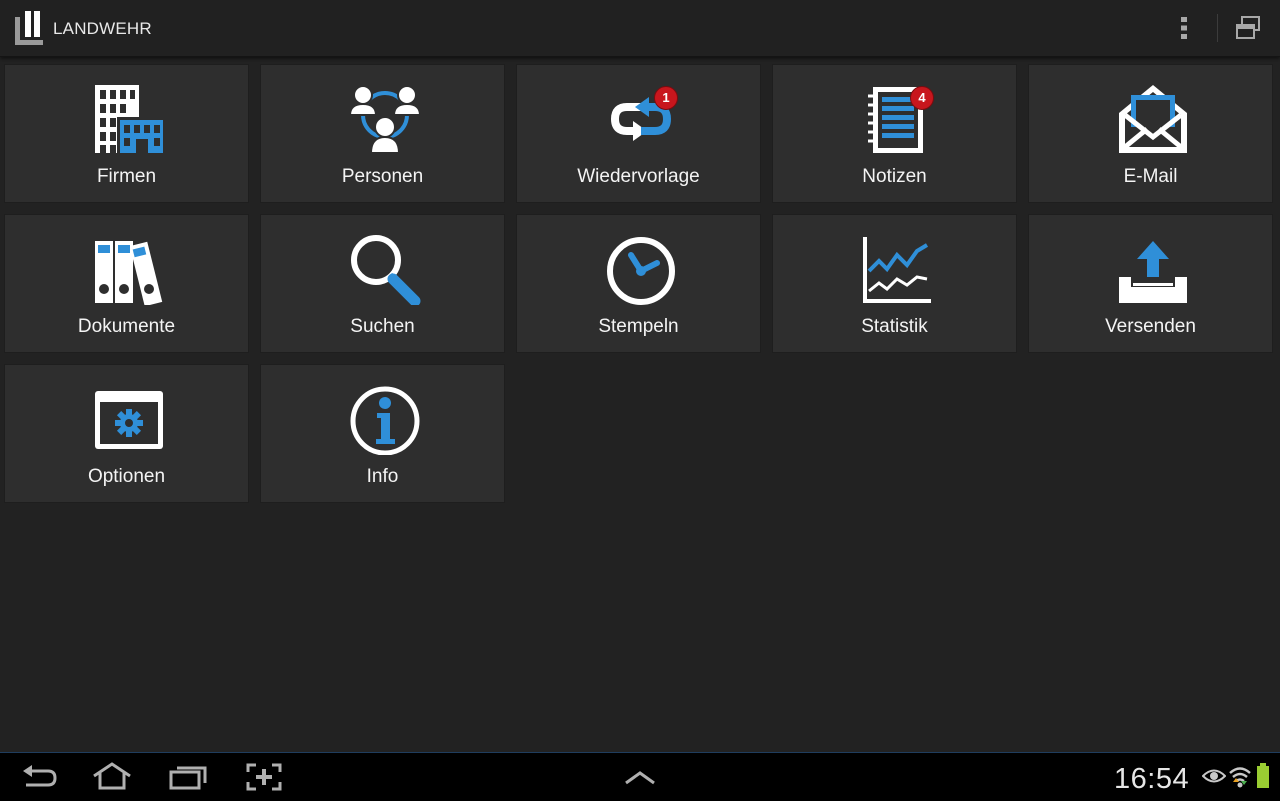  What do you see at coordinates (894, 326) in the screenshot?
I see `tile-label: Statistik` at bounding box center [894, 326].